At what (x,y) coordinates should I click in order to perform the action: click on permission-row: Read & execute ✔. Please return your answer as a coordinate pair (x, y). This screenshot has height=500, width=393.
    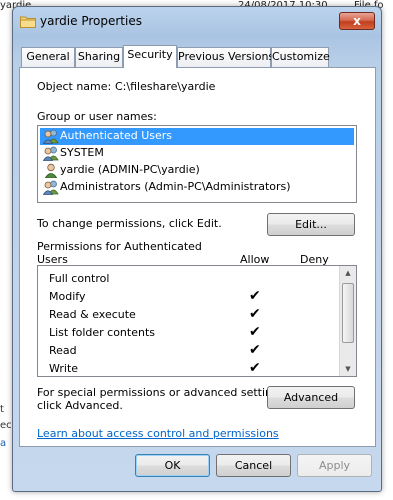
    Looking at the image, I should click on (194, 315).